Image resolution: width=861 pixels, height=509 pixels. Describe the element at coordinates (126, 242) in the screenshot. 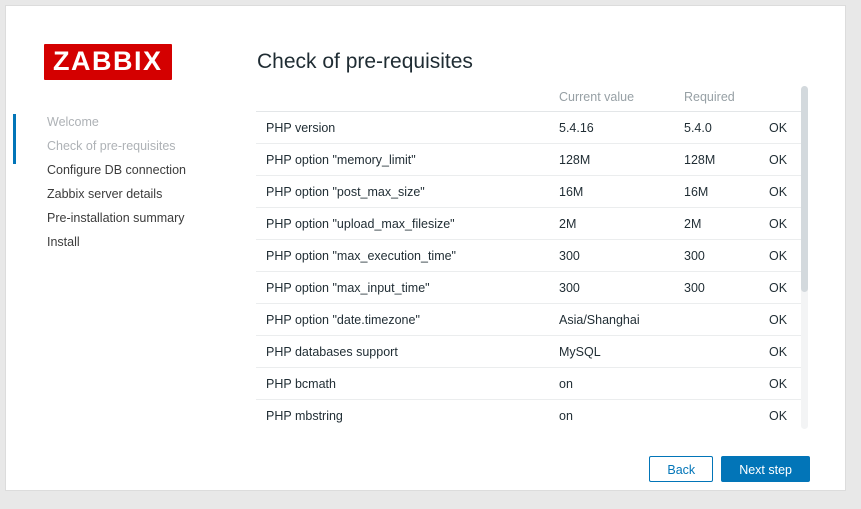

I see `sidebar-item-install: Install` at that location.